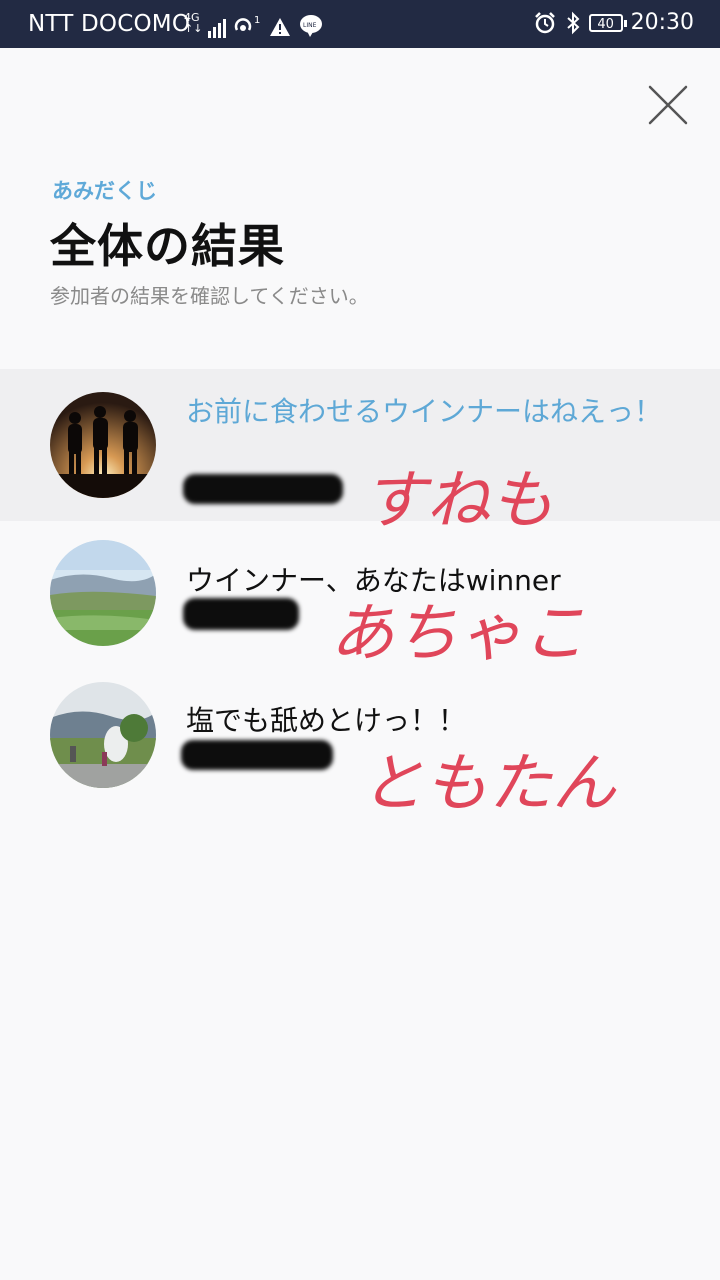 The width and height of the screenshot is (720, 1280). Describe the element at coordinates (109, 24) in the screenshot. I see `carrier-label: NTT DOCOMO` at that location.